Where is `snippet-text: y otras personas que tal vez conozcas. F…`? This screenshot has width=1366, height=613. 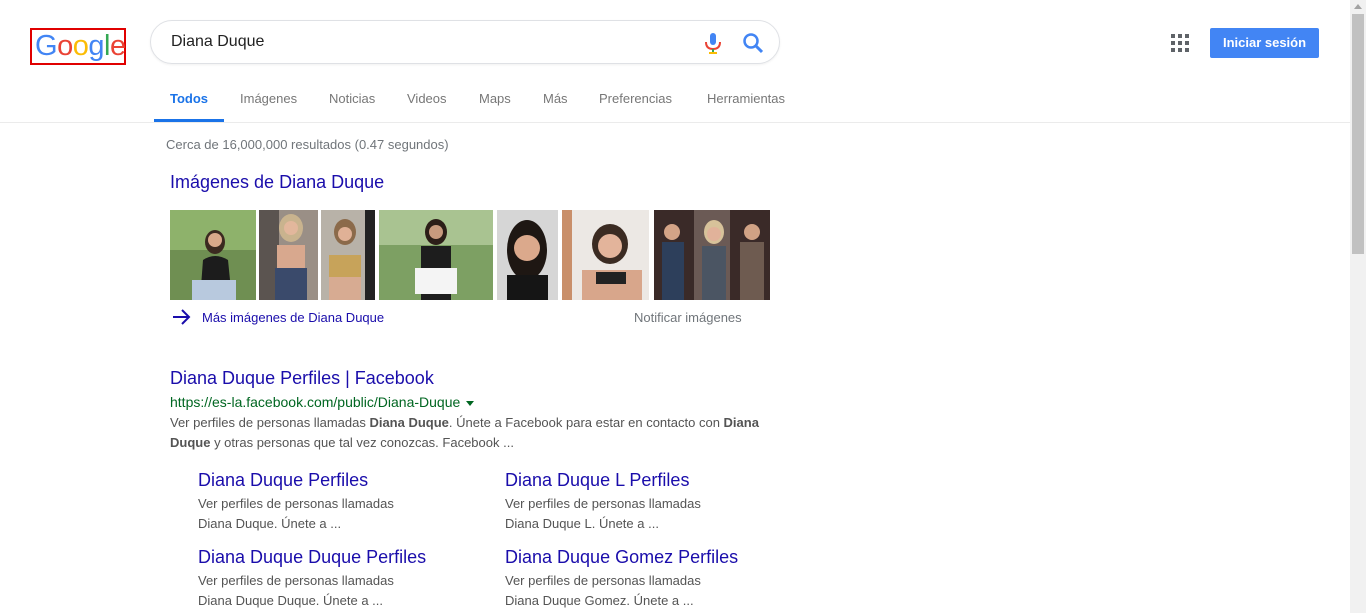
snippet-text: y otras personas que tal vez conozcas. F… is located at coordinates (362, 442).